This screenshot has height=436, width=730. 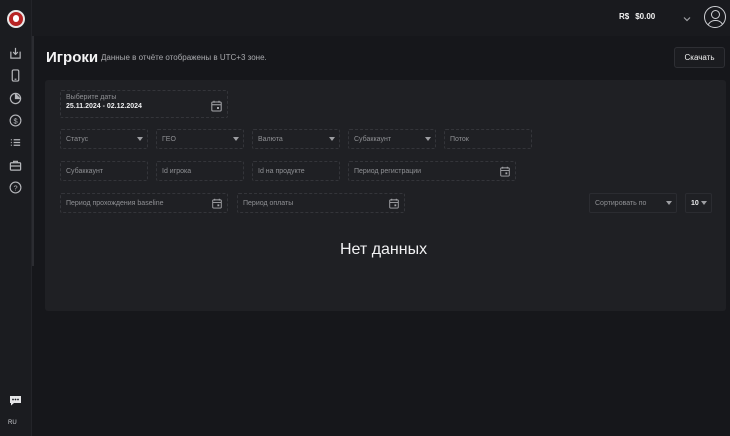 I want to click on registration-period-placeholder: Период регистрации, so click(x=388, y=171).